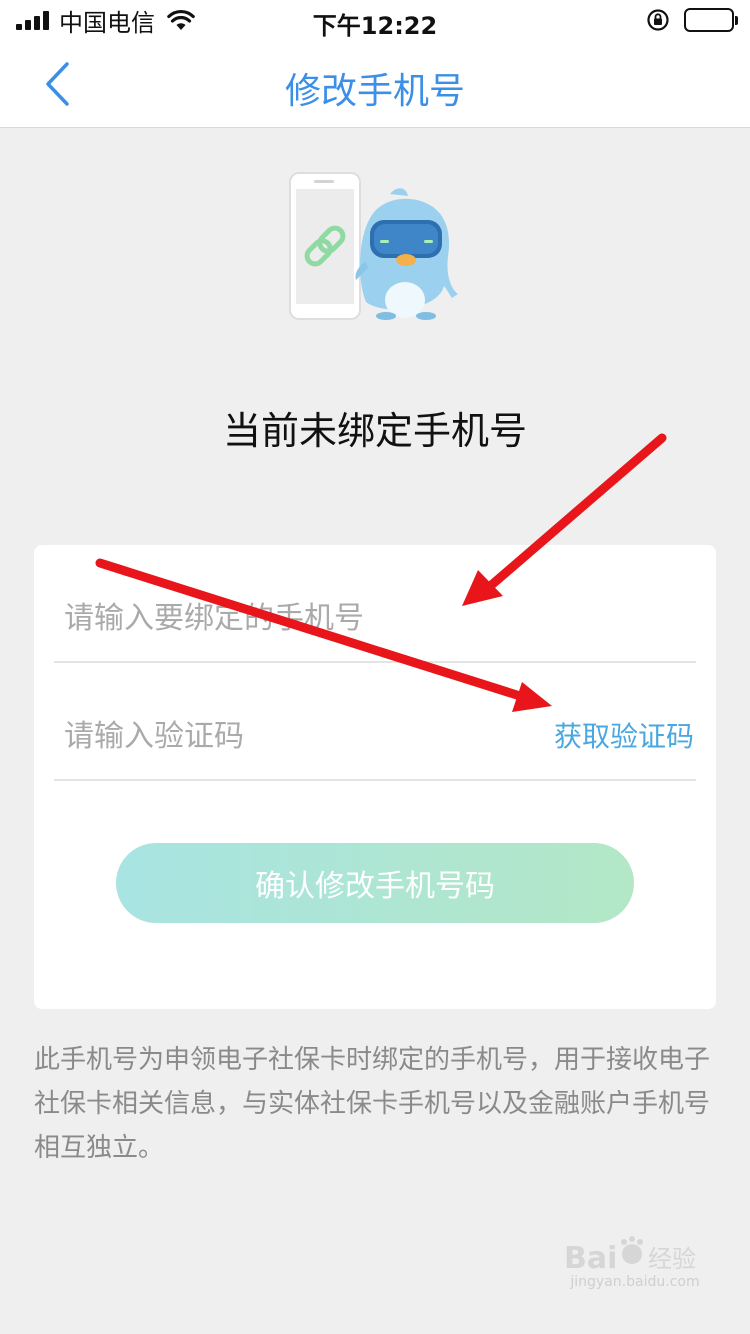 The image size is (750, 1334). I want to click on status-bar: 中国电信, so click(375, 20).